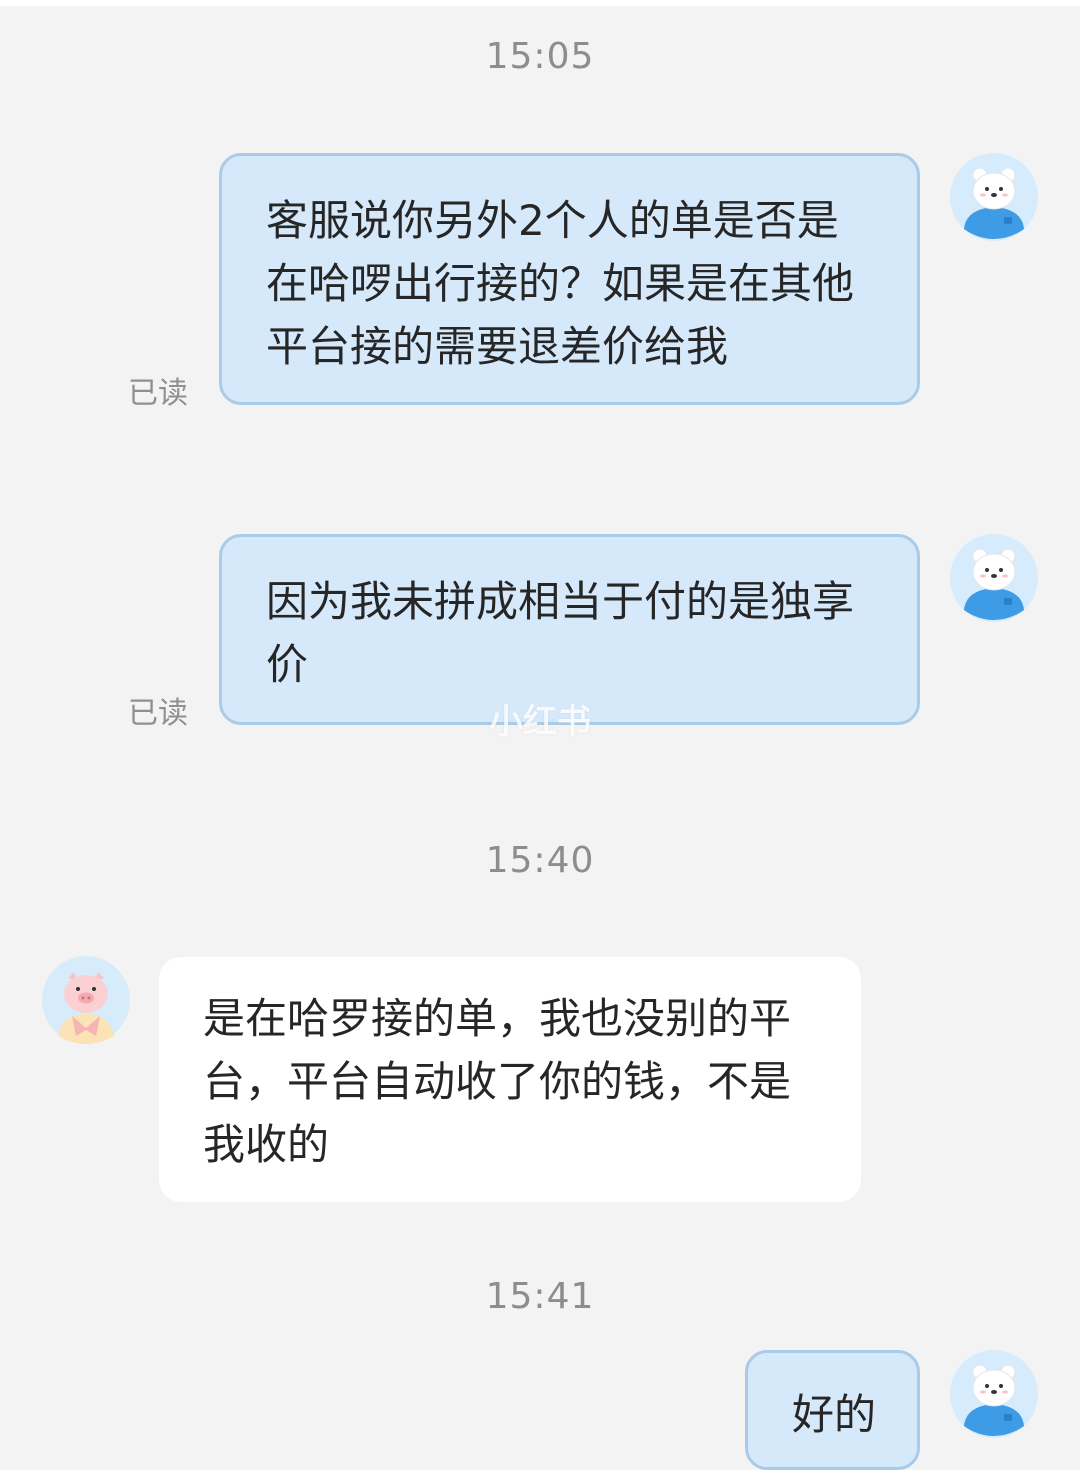 The height and width of the screenshot is (1470, 1080). Describe the element at coordinates (510, 1079) in the screenshot. I see `received-message-bubble: 是在哈罗接的单，我也没别的平台，平台自动收了你的钱，不是我收的` at that location.